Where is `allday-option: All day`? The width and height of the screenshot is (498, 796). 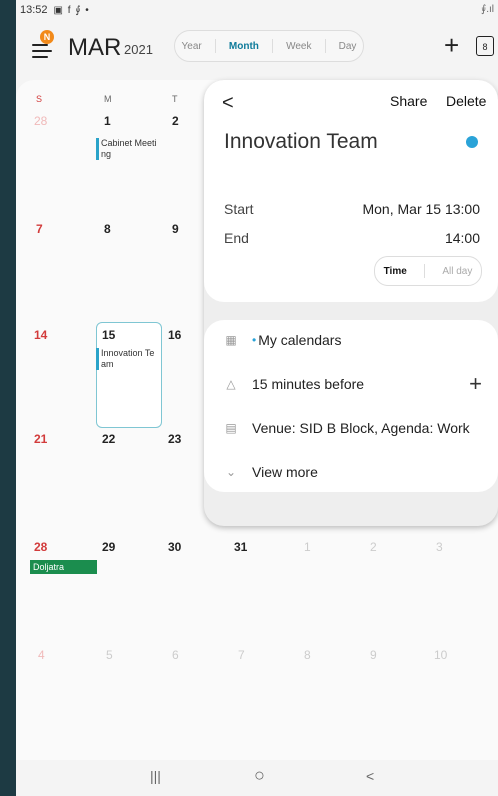
allday-option: All day is located at coordinates (457, 271).